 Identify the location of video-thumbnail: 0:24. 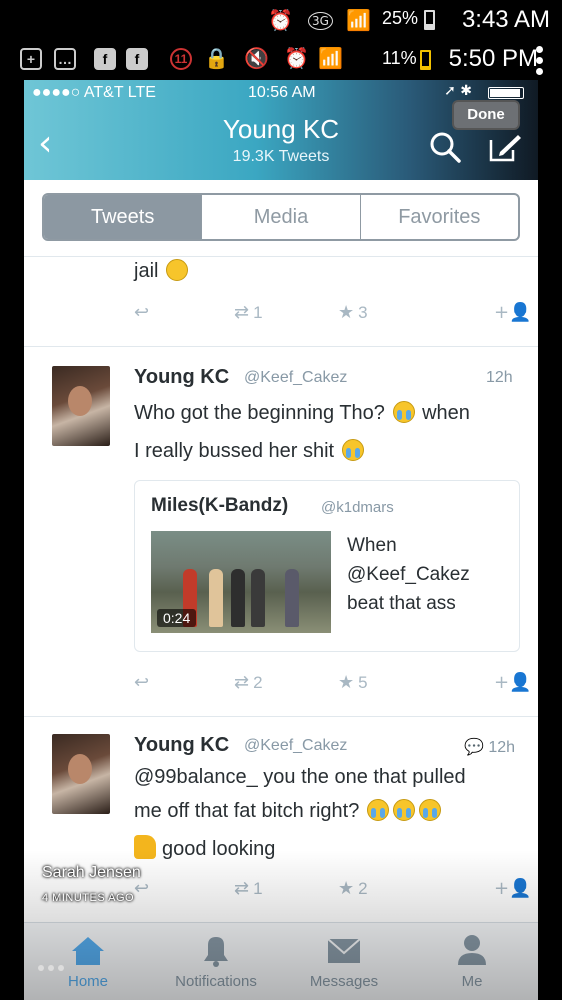
(241, 582).